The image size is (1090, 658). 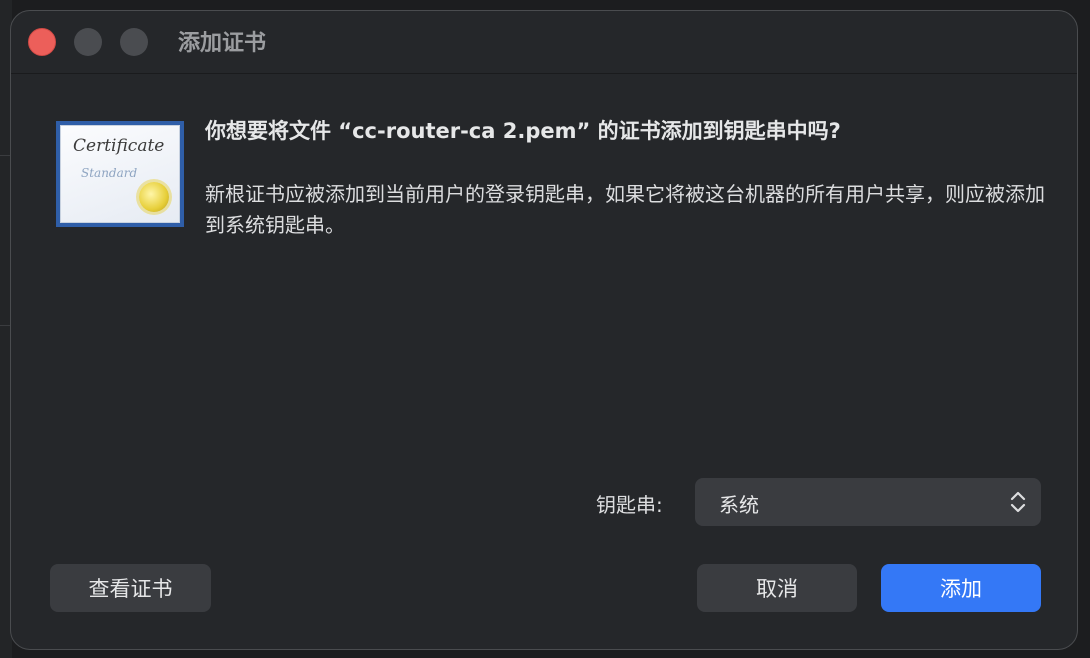 What do you see at coordinates (222, 43) in the screenshot?
I see `window-title: 添加证书` at bounding box center [222, 43].